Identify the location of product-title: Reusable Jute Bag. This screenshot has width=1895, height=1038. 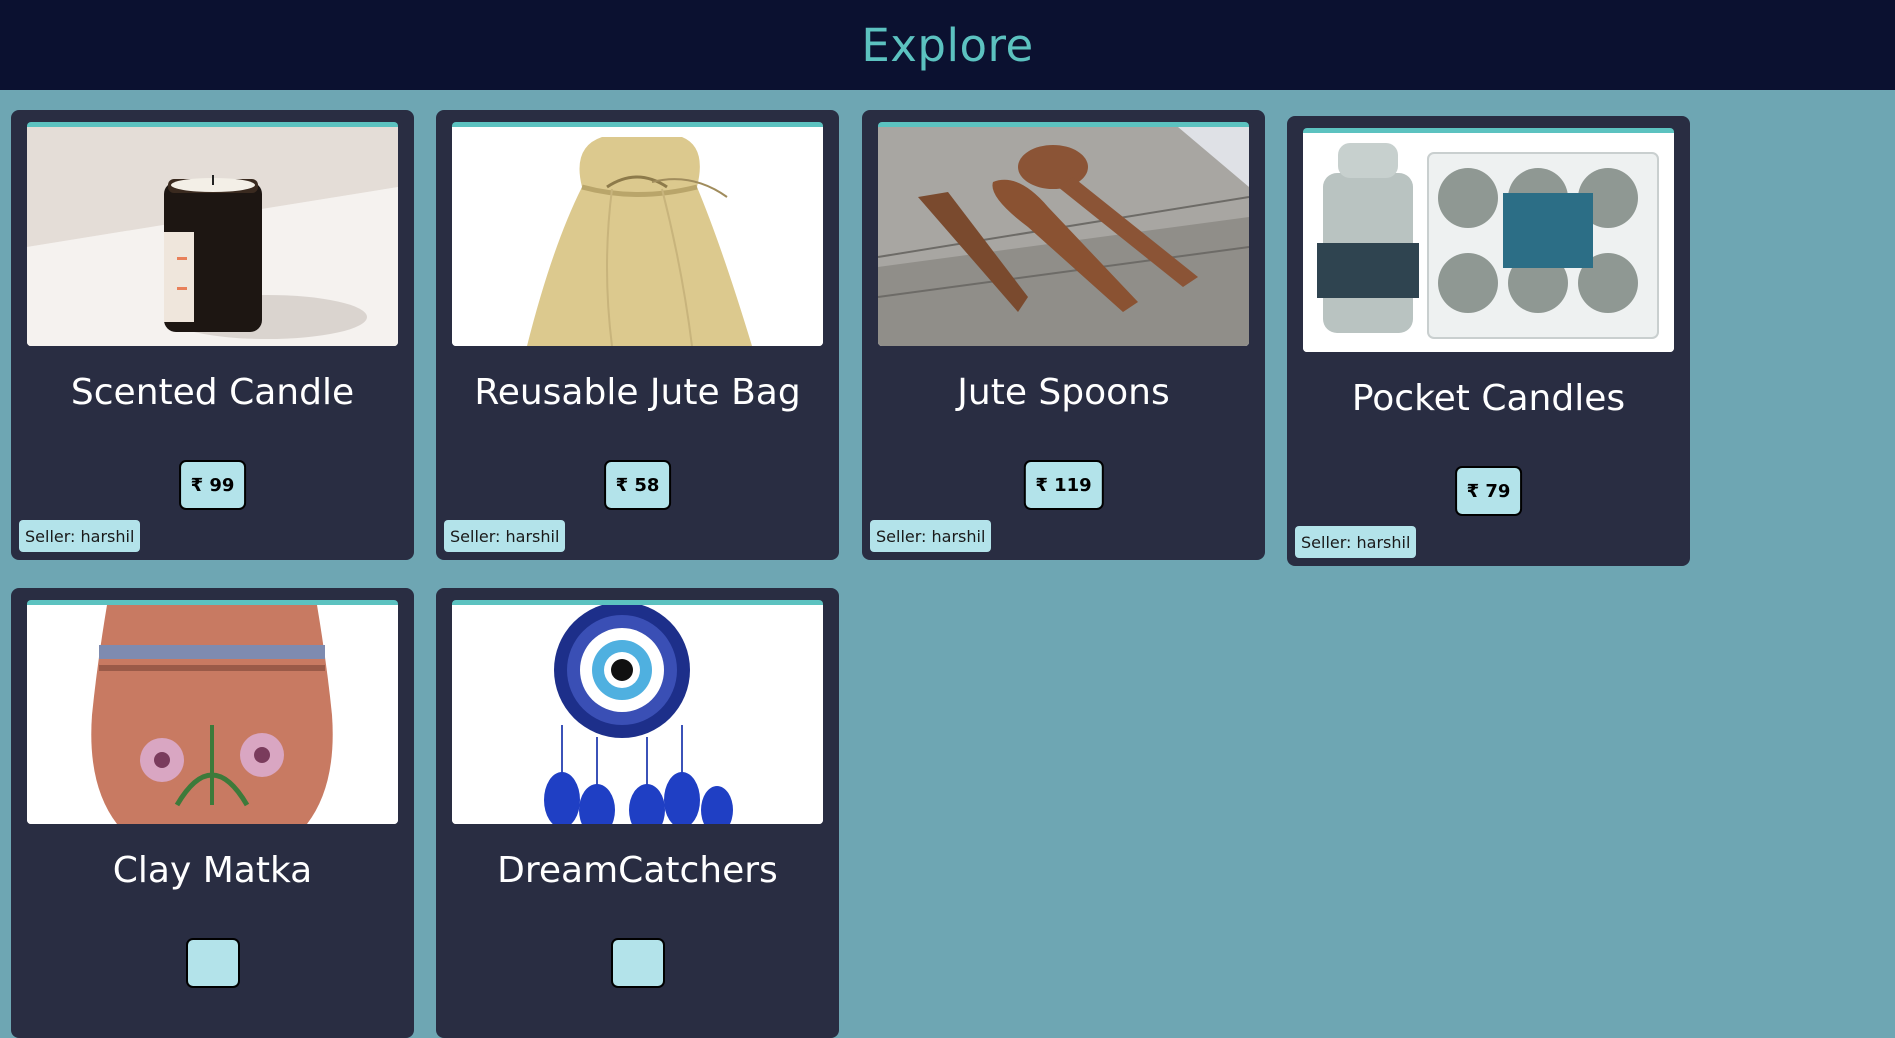
(637, 392).